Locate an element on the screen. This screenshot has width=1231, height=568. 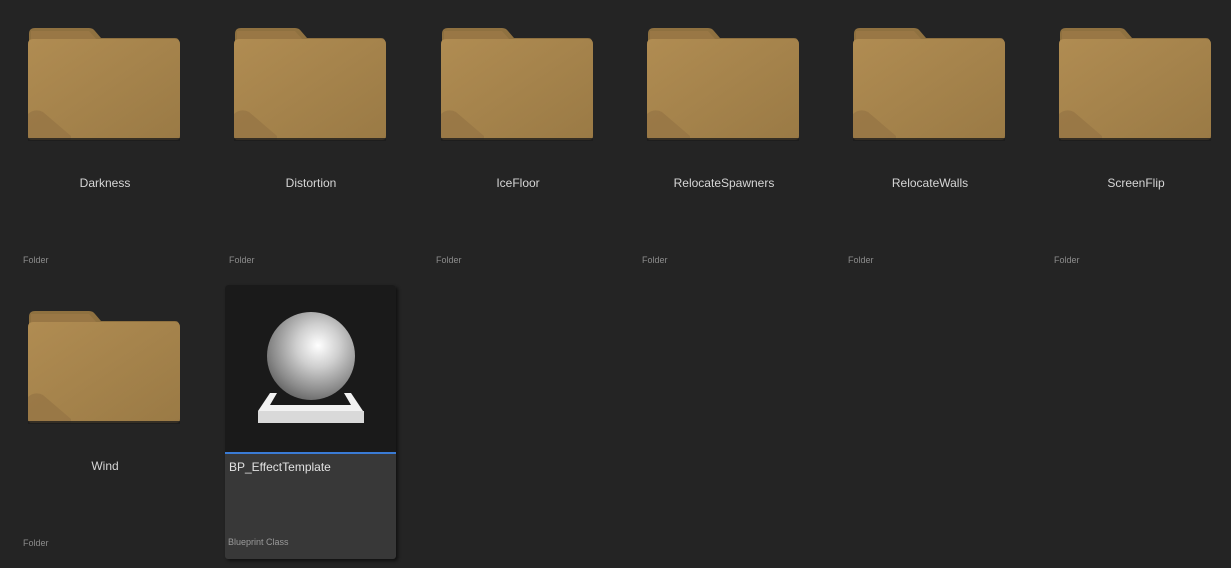
folder-name: Wind is located at coordinates (105, 466).